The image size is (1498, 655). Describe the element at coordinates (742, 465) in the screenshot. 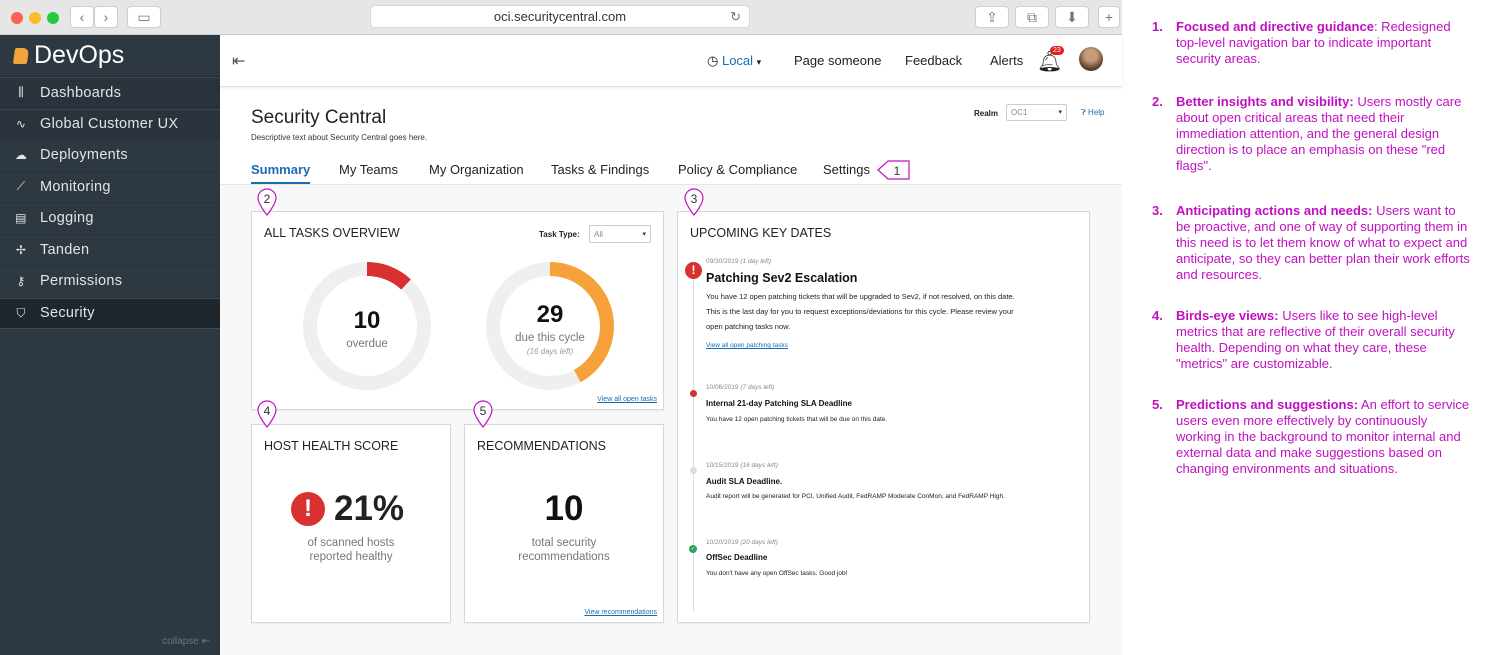

I see `event-date: 10/15/2019 (16 days left)` at that location.